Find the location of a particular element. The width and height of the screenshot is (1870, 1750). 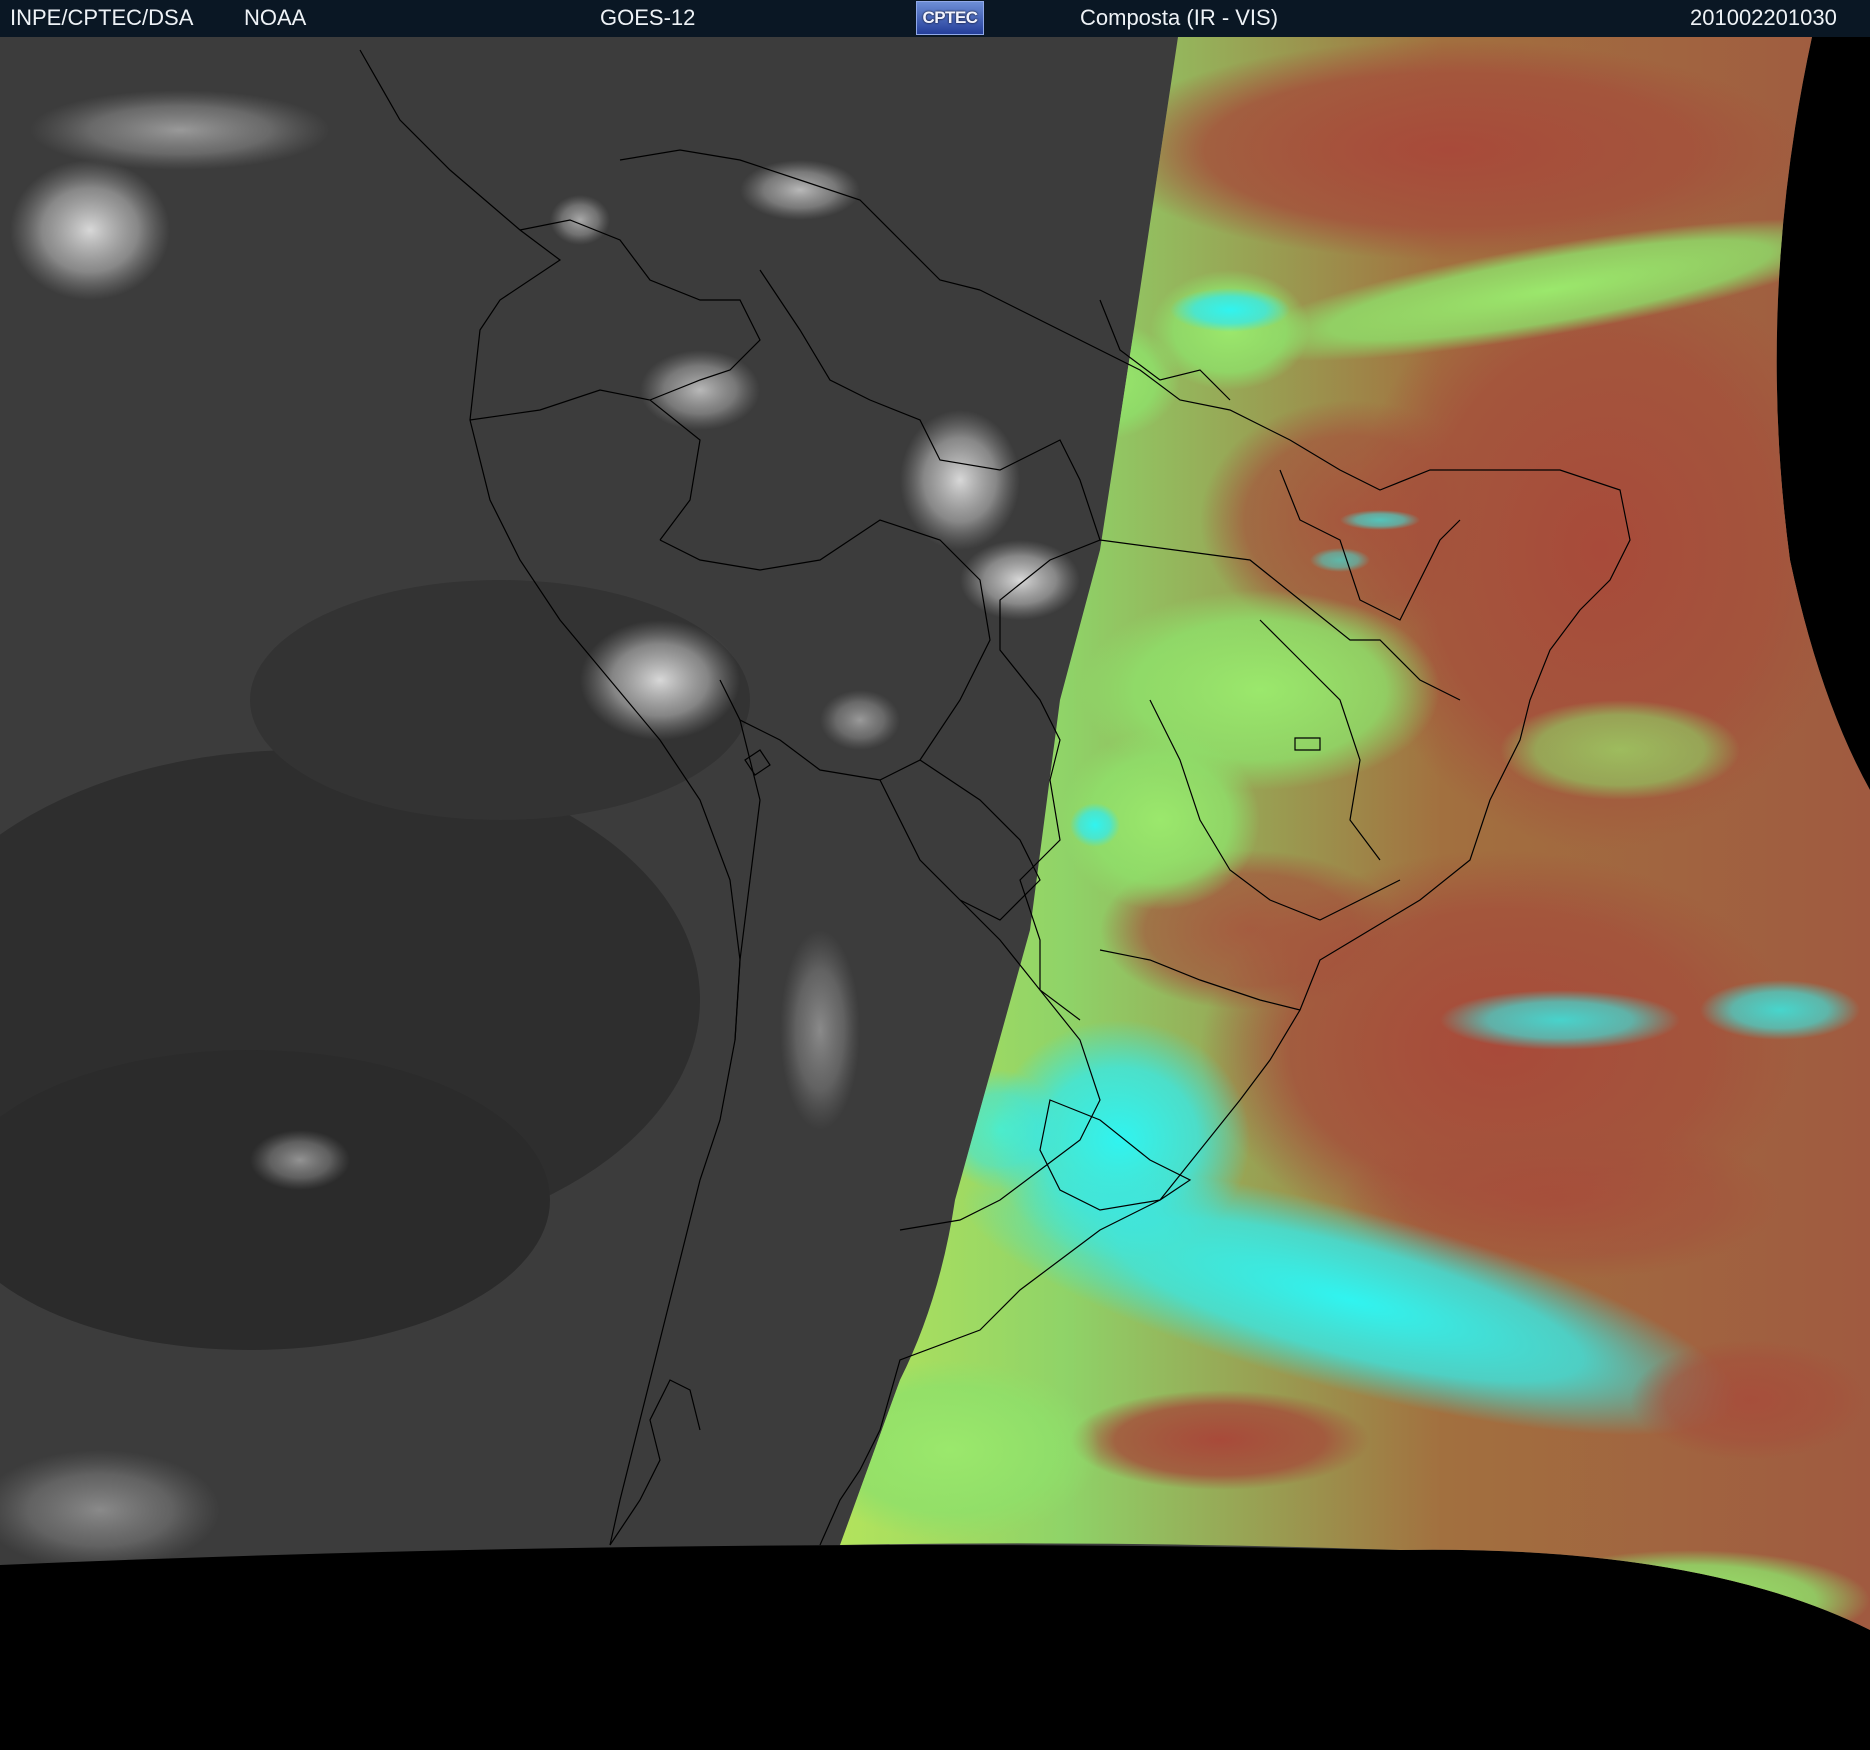

product-label: Composta (IR - VIS) is located at coordinates (1179, 17).